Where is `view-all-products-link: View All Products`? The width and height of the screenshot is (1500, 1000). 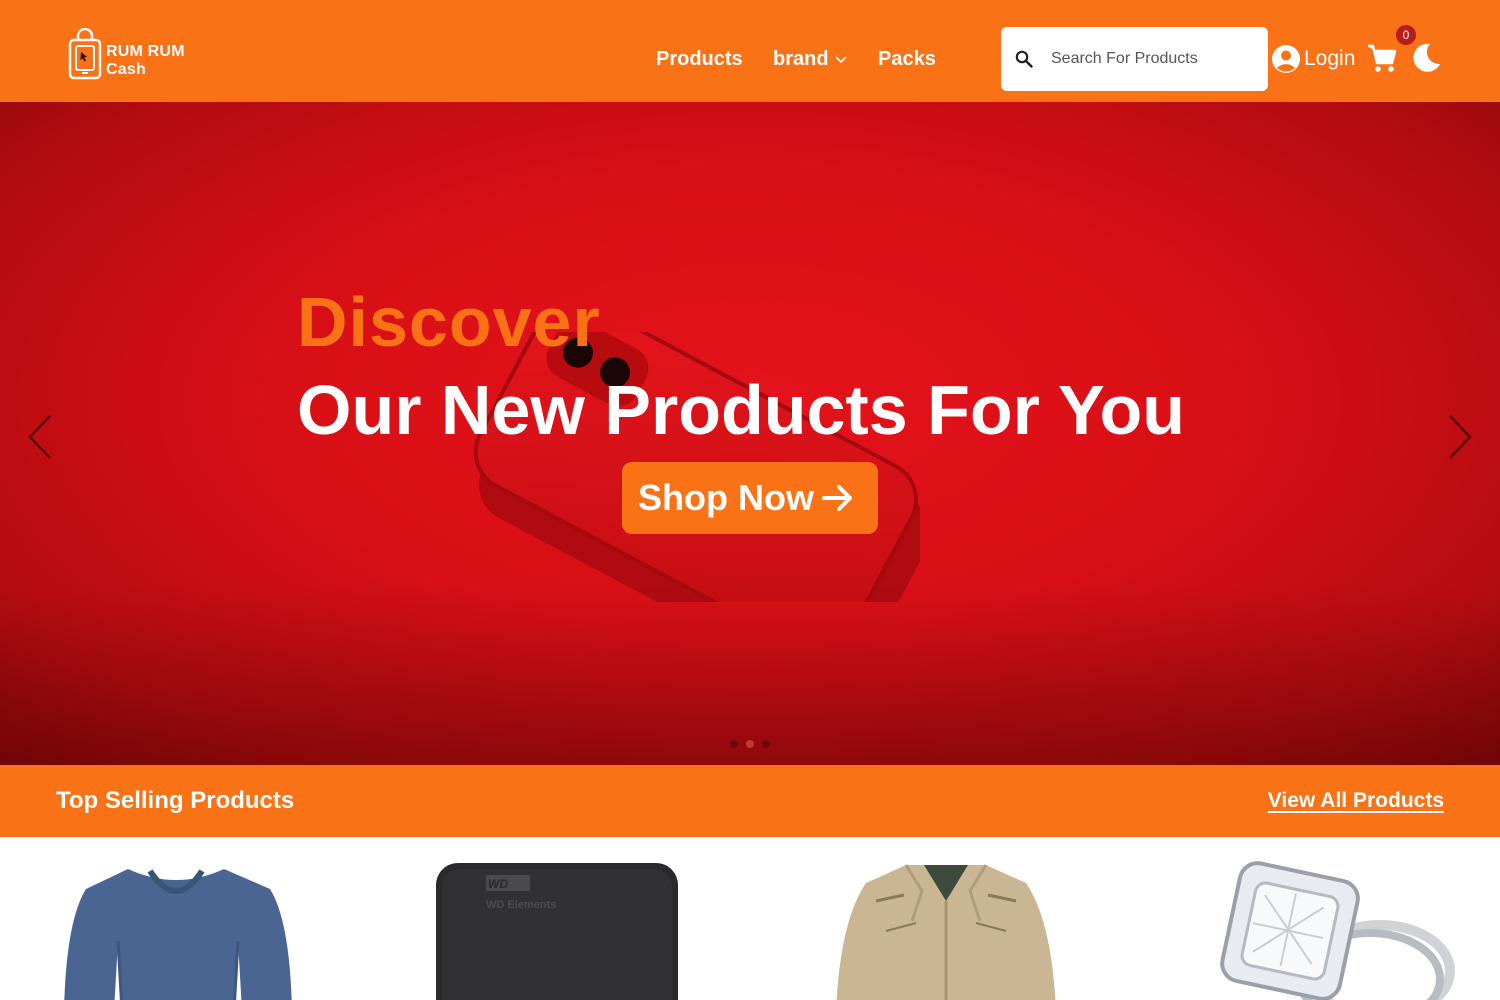 view-all-products-link: View All Products is located at coordinates (1356, 801).